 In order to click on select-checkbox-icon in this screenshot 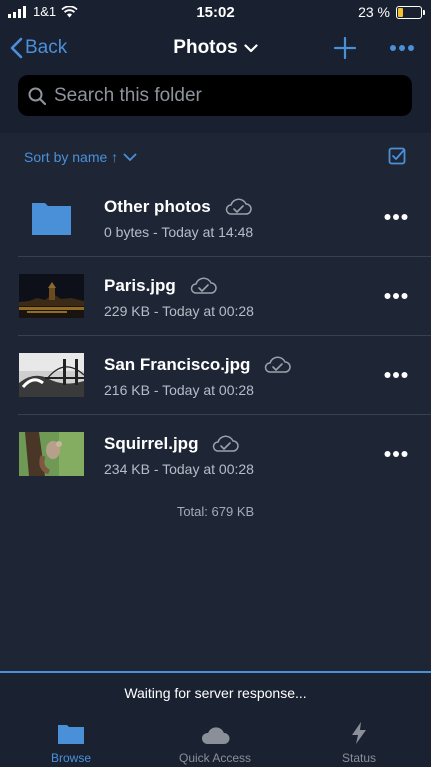, I will do `click(397, 156)`.